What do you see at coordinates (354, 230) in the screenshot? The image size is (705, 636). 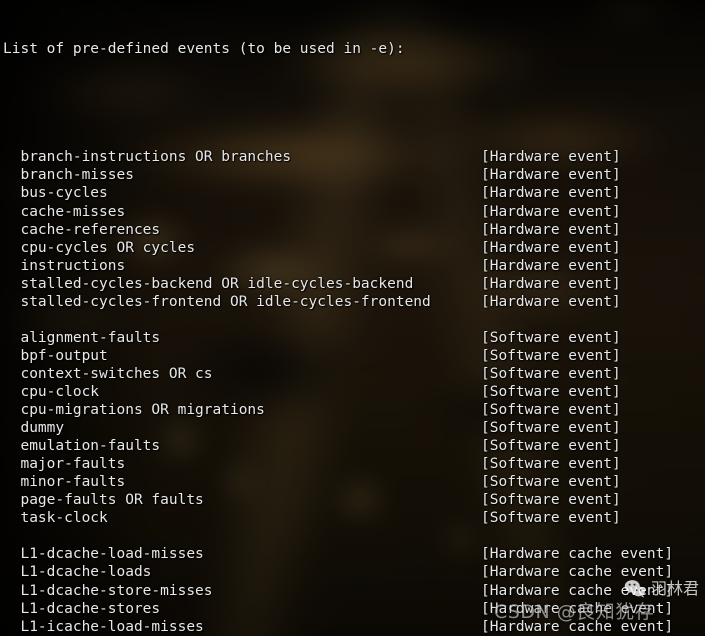 I see `event-row: cache-references [Hardware event]` at bounding box center [354, 230].